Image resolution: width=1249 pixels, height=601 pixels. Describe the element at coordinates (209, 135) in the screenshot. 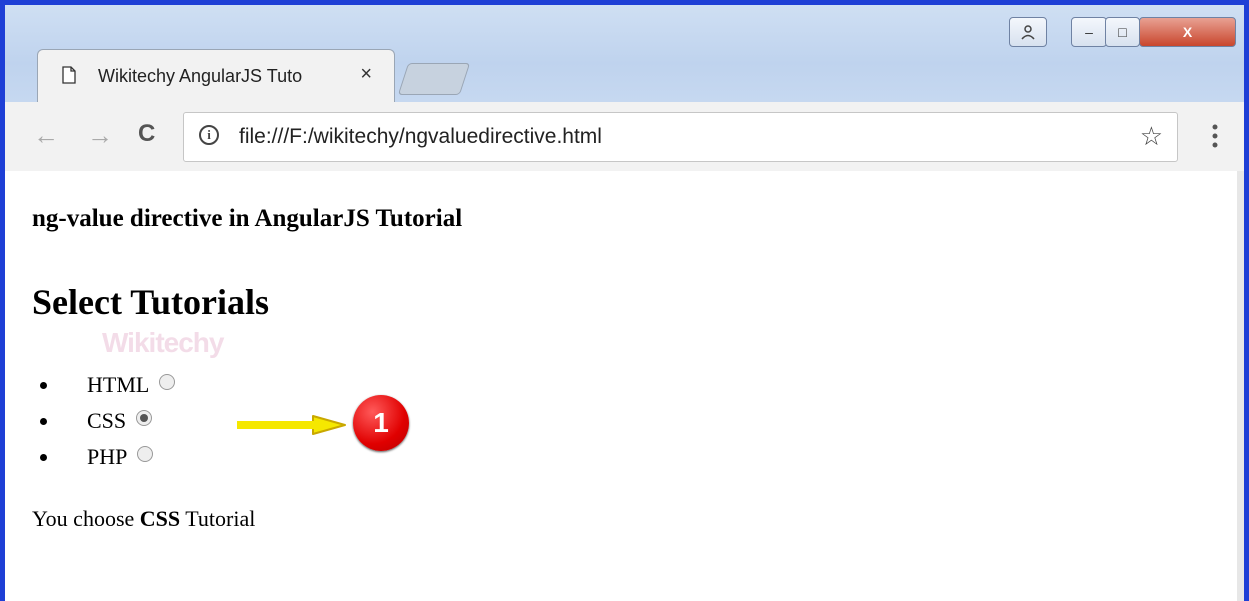

I see `info-icon: i` at that location.